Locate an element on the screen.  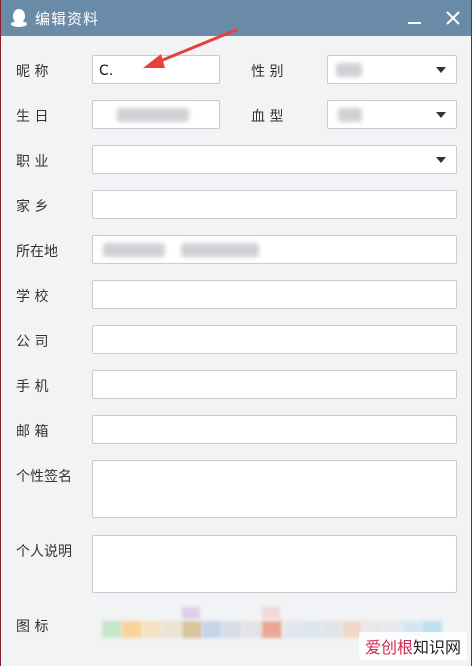
gender-select is located at coordinates (392, 69).